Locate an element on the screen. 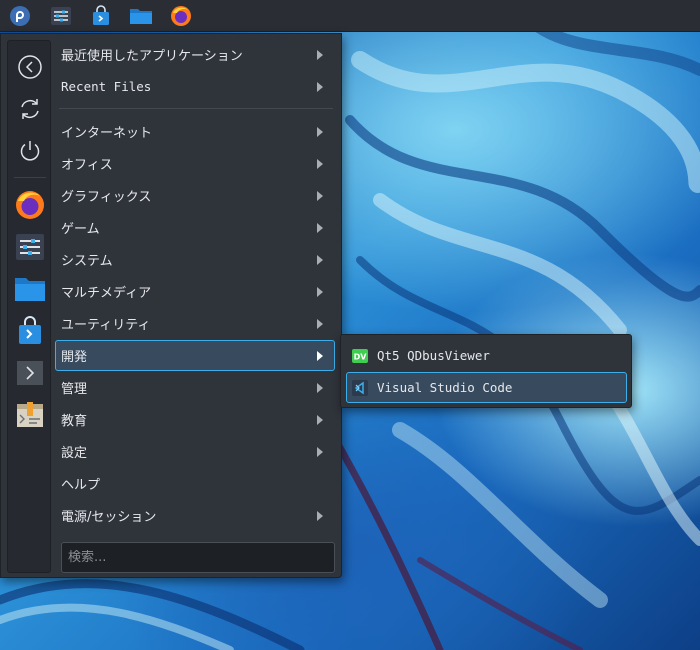 The width and height of the screenshot is (700, 650). qdbusviewer-icon: DV is located at coordinates (360, 356).